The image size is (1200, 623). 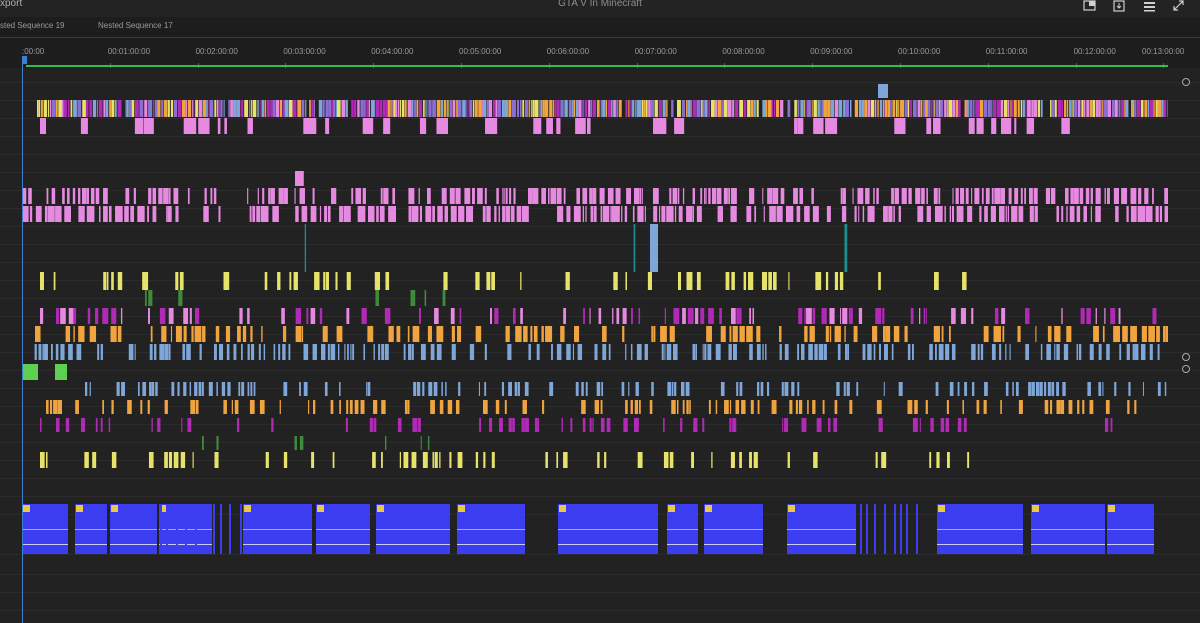 What do you see at coordinates (1111, 508) in the screenshot?
I see `fx-icon` at bounding box center [1111, 508].